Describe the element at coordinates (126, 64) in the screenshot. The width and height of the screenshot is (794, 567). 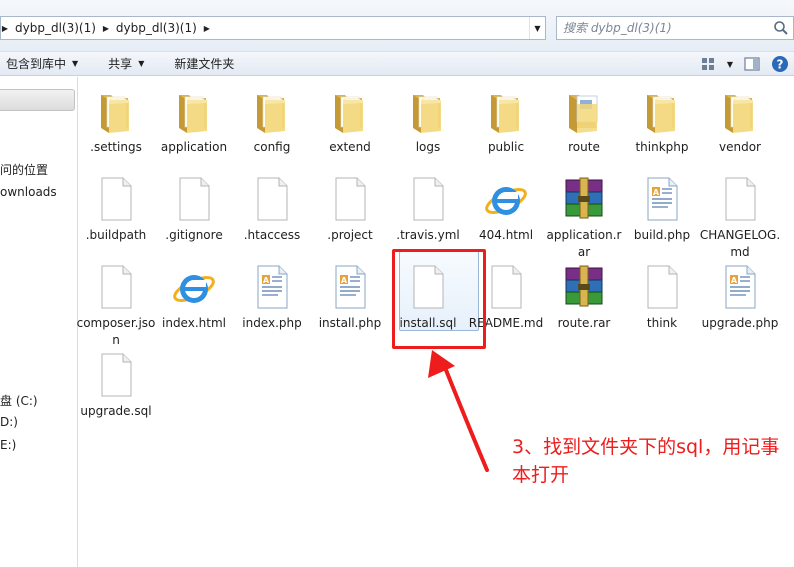
I see `share-button: 共享 ▼` at that location.